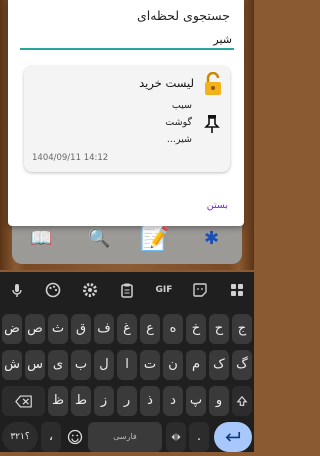 This screenshot has height=456, width=320. I want to click on space-key: فارسی, so click(125, 437).